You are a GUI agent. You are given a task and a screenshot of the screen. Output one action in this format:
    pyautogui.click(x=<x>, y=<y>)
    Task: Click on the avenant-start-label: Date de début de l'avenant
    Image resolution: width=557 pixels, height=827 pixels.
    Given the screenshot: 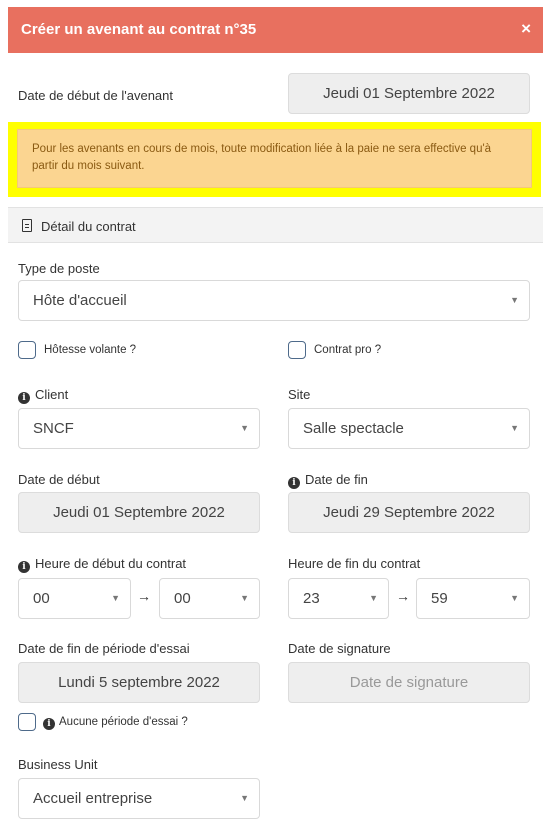 What is the action you would take?
    pyautogui.click(x=95, y=95)
    